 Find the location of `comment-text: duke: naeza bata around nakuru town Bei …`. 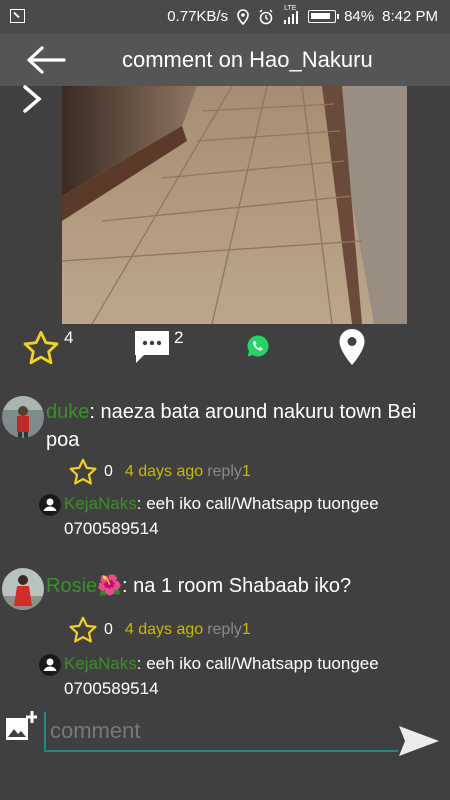

comment-text: duke: naeza bata around nakuru town Bei … is located at coordinates (246, 426).